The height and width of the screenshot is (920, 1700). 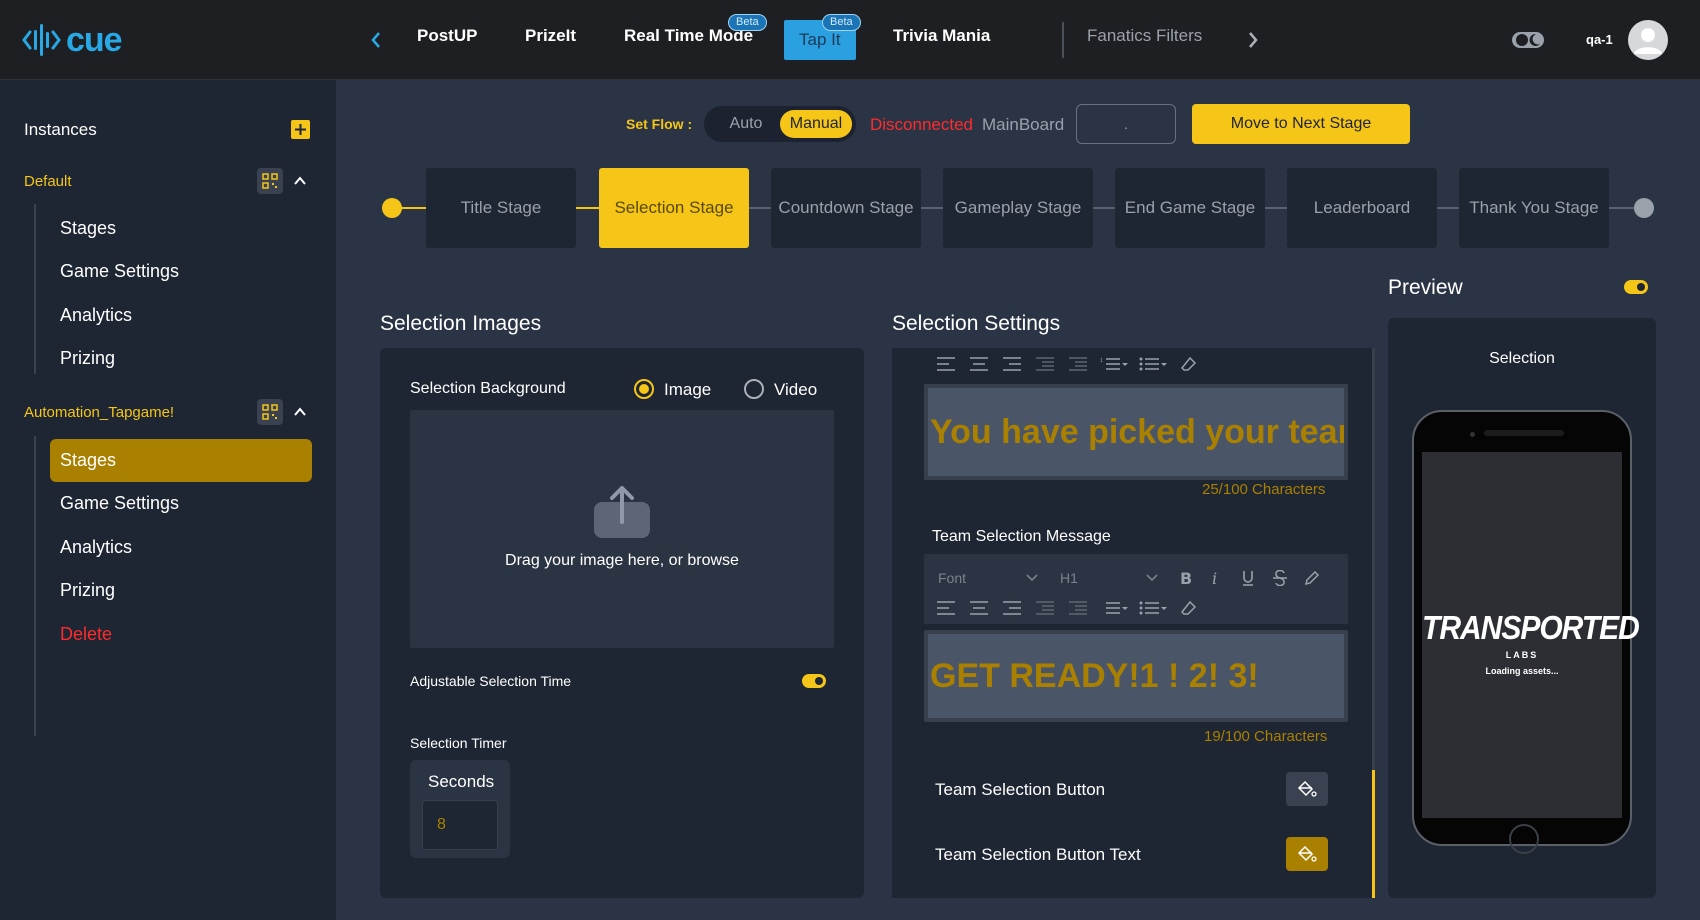 I want to click on dropzone-text: Drag your image here, or browse, so click(x=622, y=560).